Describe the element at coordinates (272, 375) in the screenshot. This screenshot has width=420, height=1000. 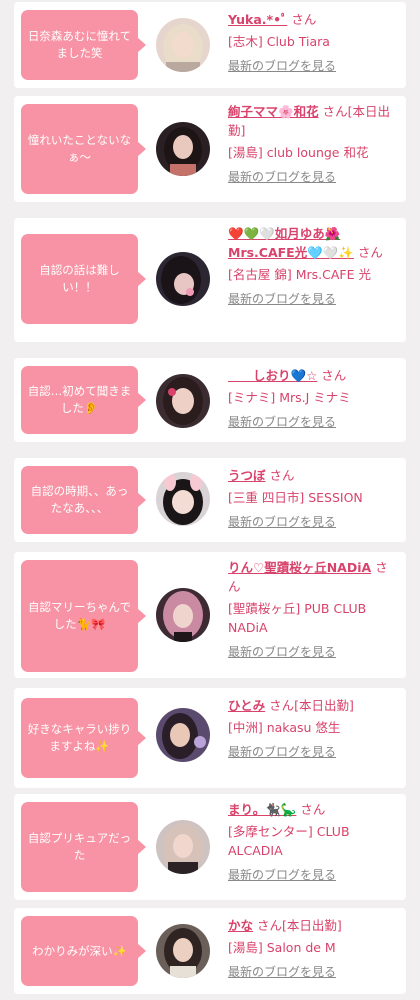
I see `hostess-name-link: しおり💙☆` at that location.